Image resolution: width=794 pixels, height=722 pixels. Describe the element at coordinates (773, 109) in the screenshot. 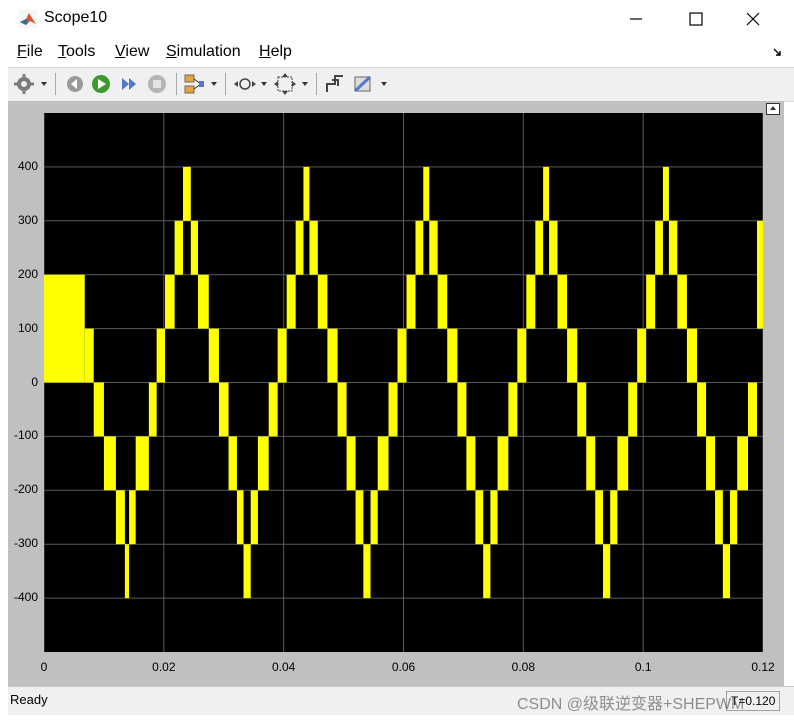

I see `maximize-axes-icon` at that location.